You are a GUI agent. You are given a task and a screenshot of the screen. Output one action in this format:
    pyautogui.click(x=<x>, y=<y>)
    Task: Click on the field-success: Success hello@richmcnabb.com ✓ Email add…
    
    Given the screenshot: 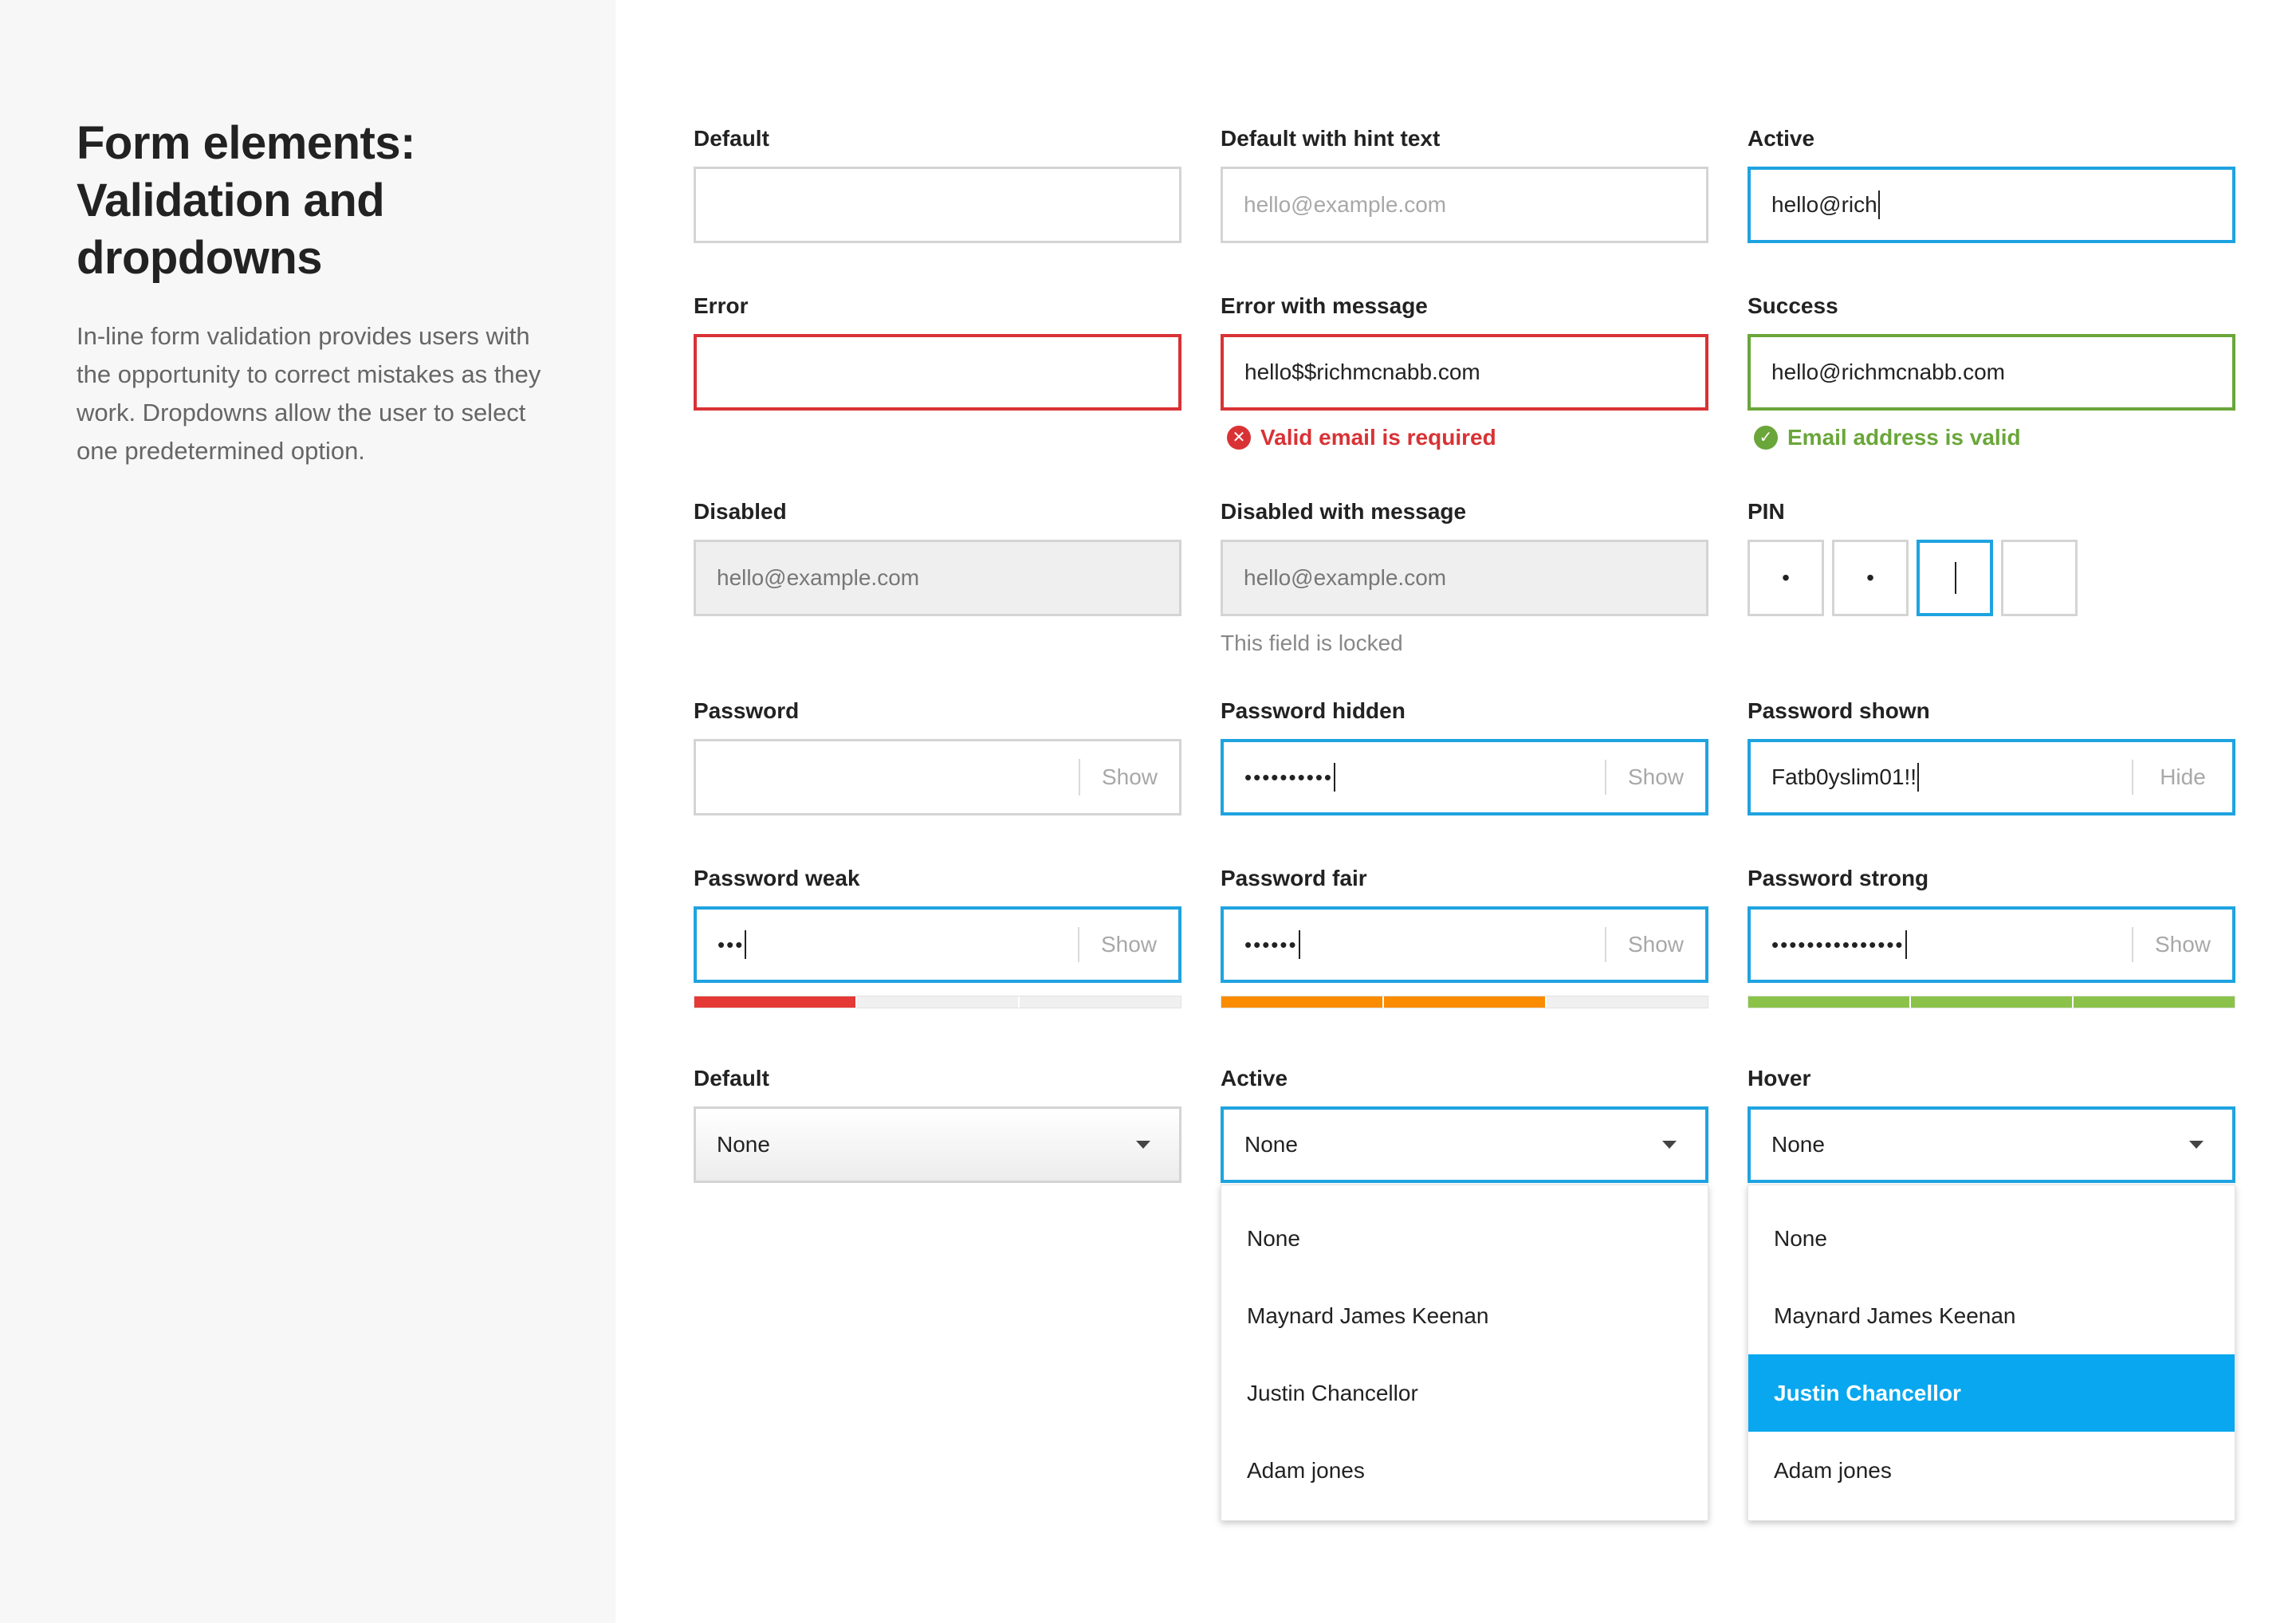 What is the action you would take?
    pyautogui.click(x=1991, y=371)
    